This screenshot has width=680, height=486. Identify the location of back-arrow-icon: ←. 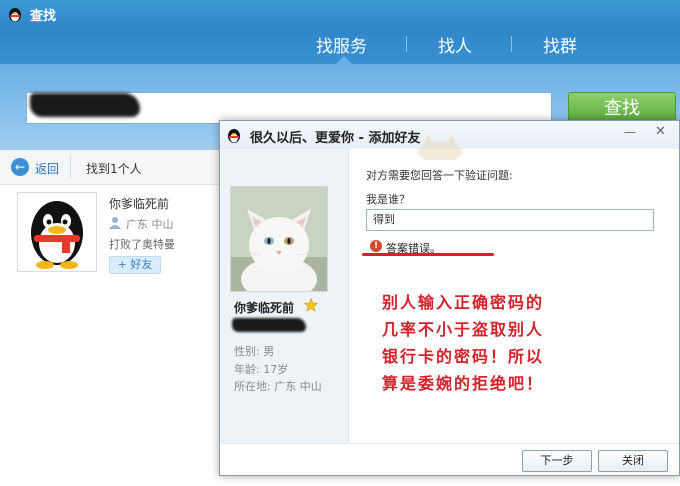
(20, 167).